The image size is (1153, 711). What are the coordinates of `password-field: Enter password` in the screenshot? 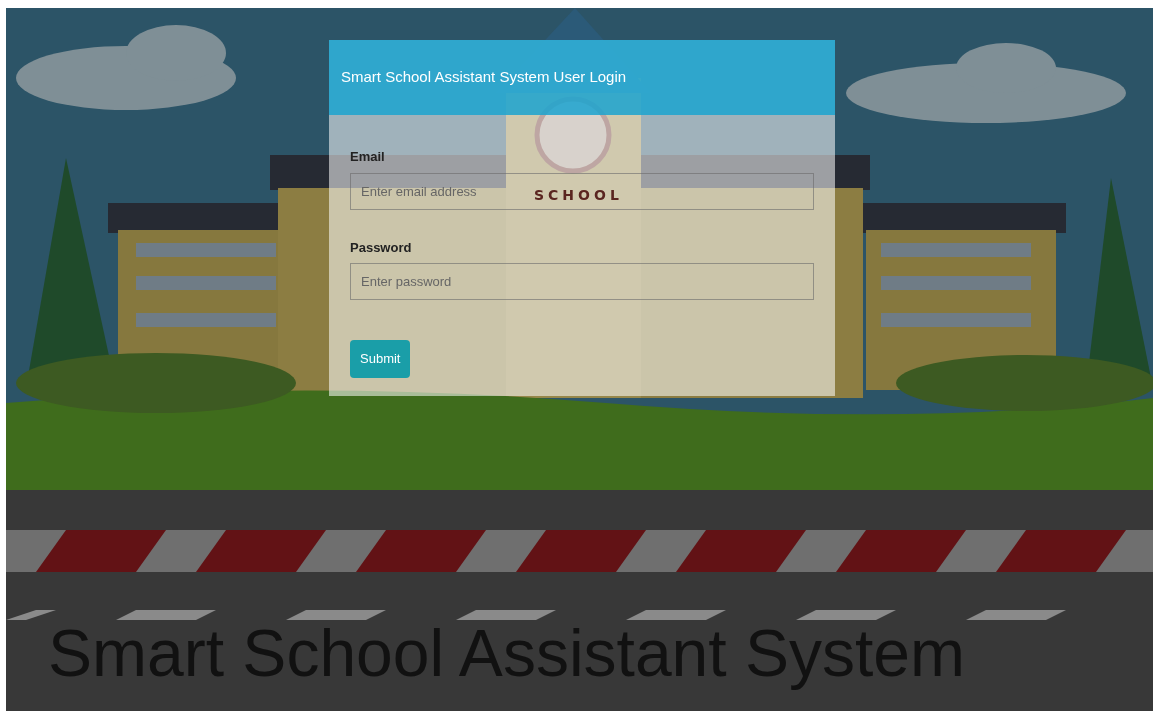 It's located at (582, 281).